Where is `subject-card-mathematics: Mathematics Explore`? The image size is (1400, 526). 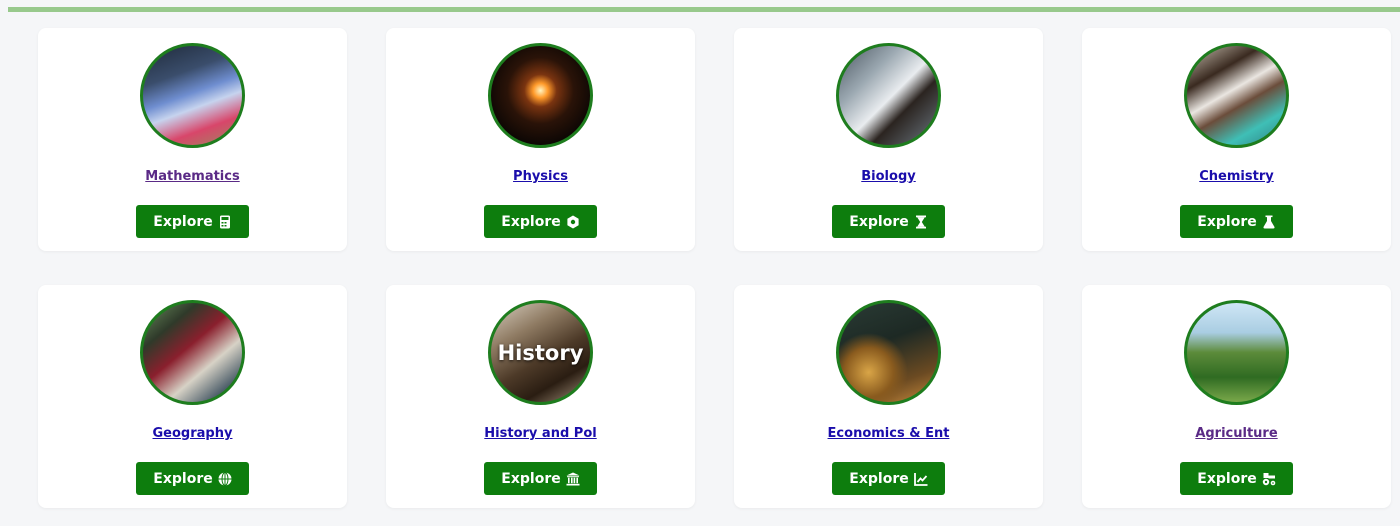 subject-card-mathematics: Mathematics Explore is located at coordinates (192, 139).